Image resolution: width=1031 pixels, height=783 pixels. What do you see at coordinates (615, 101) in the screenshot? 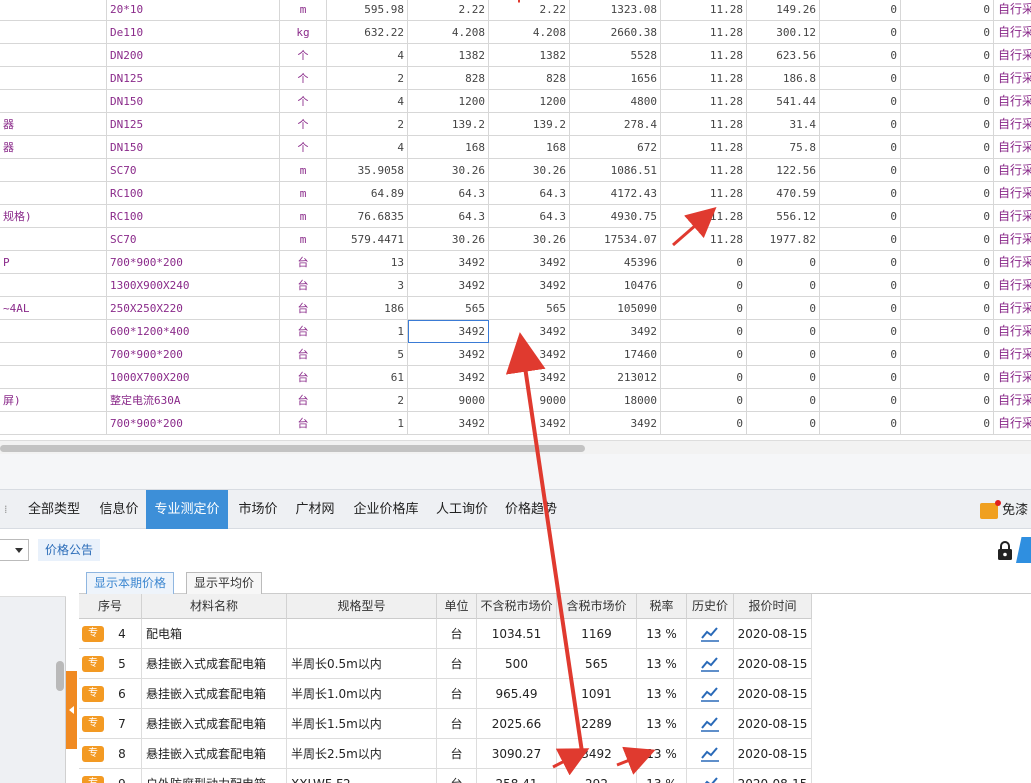
I see `cell-amt: 4800` at bounding box center [615, 101].